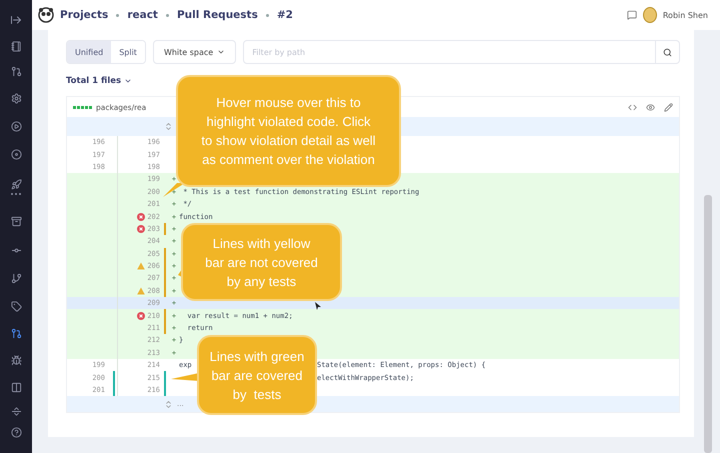  I want to click on callout-note: Lines with yellow bar are not covered by any tests, so click(261, 262).